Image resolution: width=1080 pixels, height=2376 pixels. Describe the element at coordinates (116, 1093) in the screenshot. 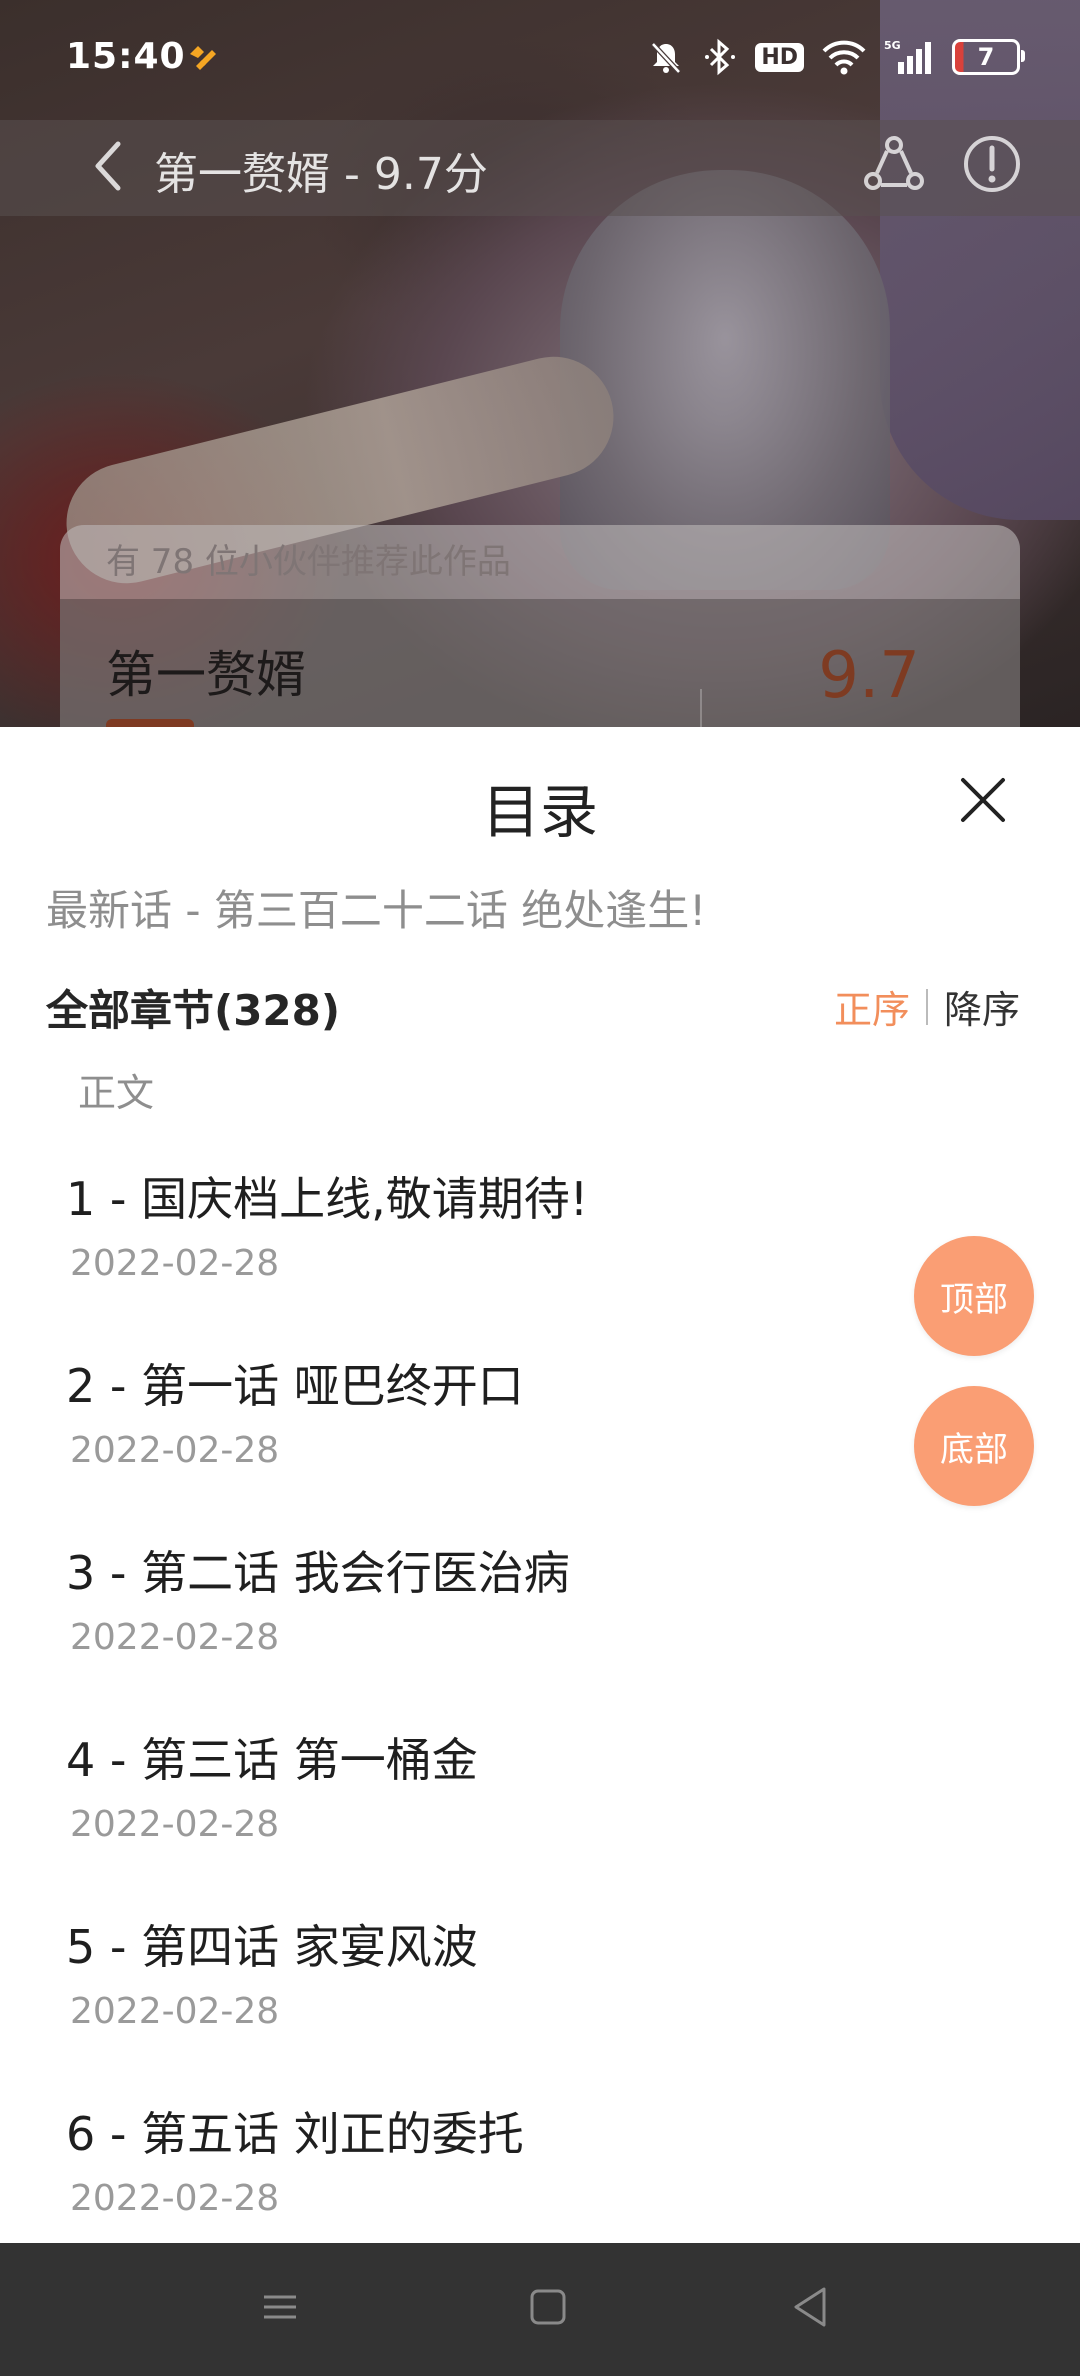

I see `section-label: 正文` at that location.